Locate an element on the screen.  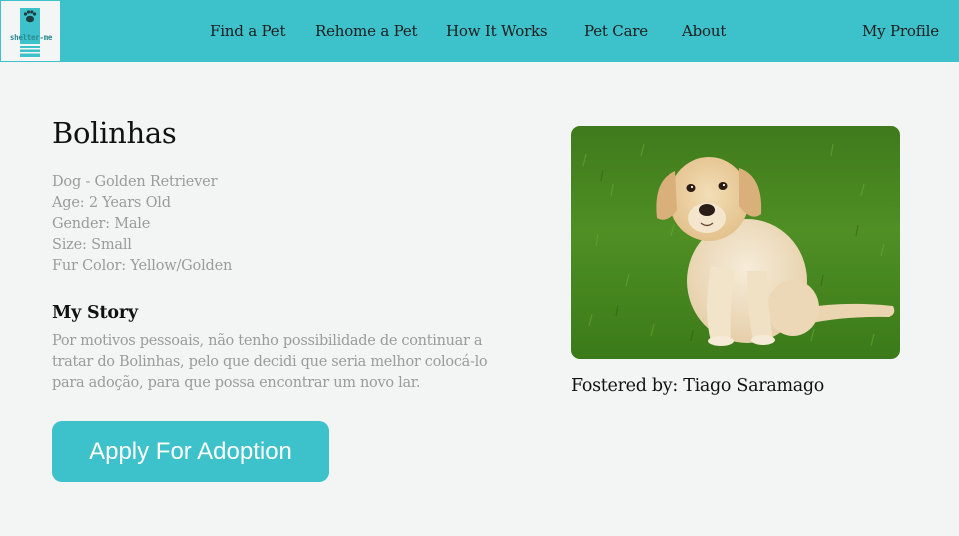
nav-pet-care: Pet Care is located at coordinates (616, 31).